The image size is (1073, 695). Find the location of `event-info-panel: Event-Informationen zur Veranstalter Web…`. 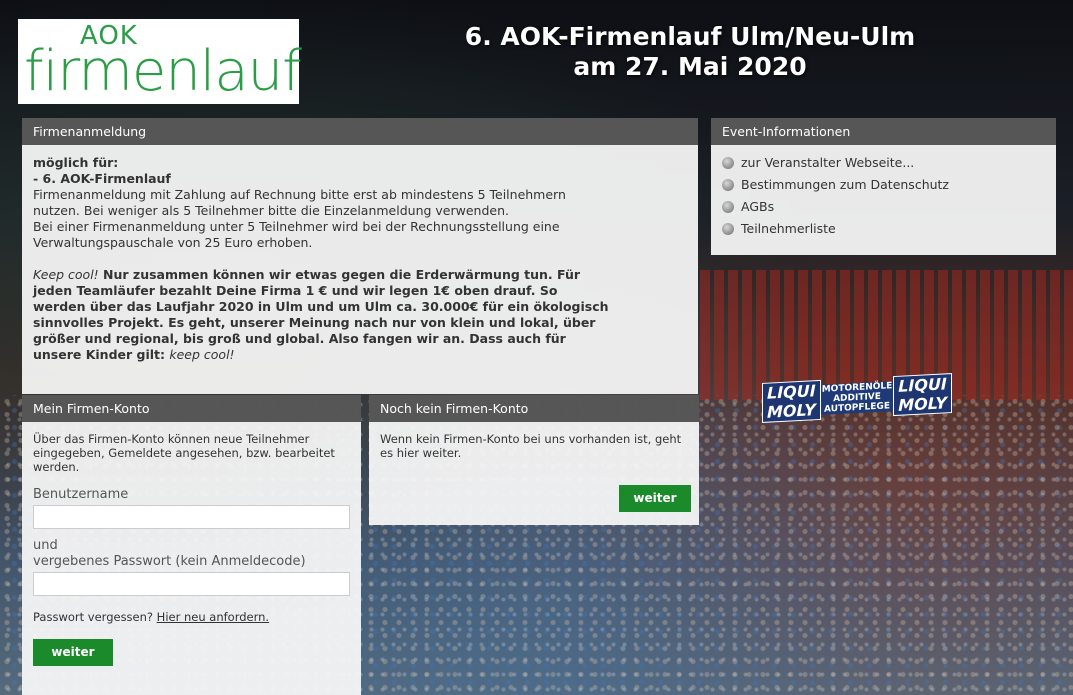

event-info-panel: Event-Informationen zur Veranstalter Web… is located at coordinates (883, 186).